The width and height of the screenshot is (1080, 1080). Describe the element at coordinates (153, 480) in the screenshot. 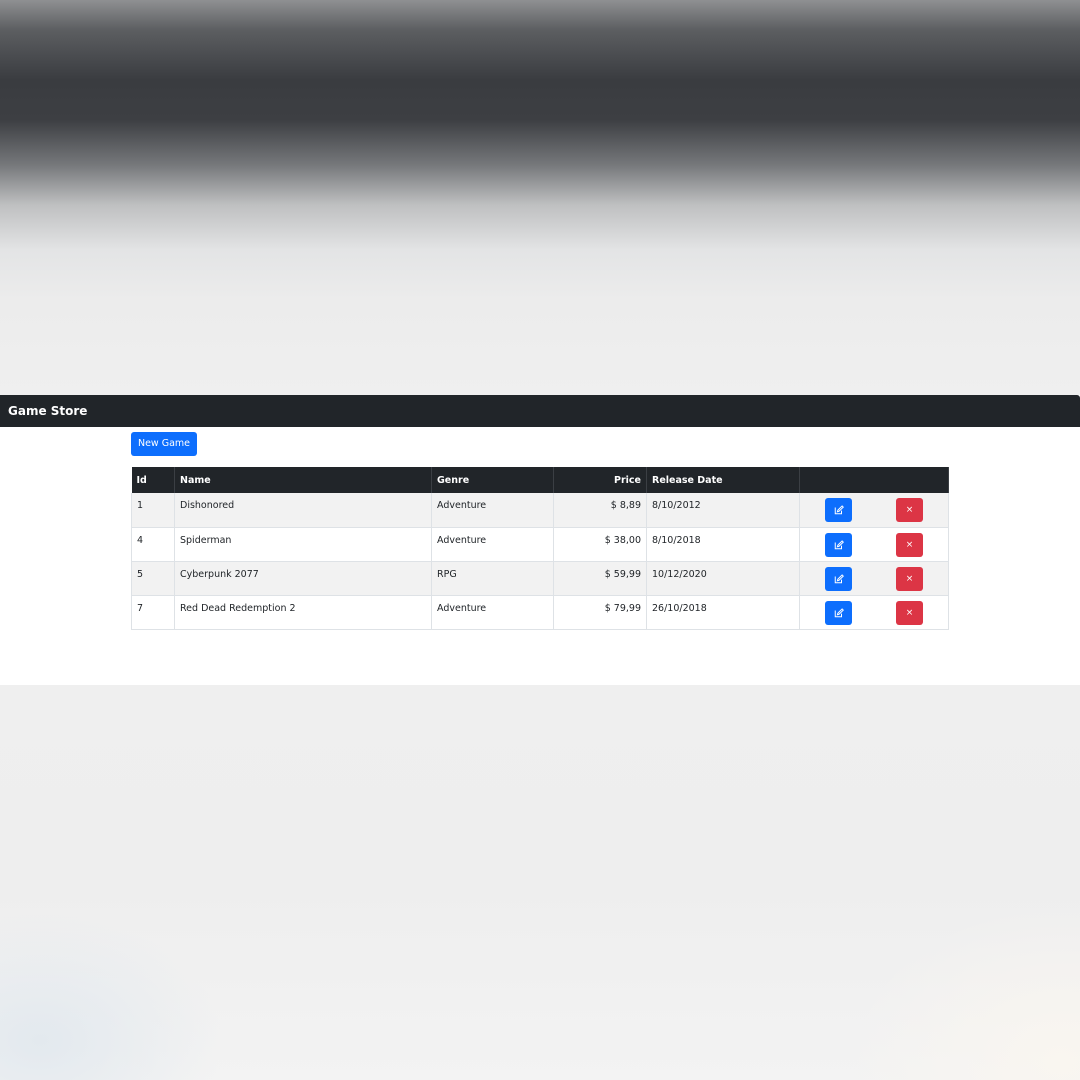

I see `column-header-id: Id` at that location.